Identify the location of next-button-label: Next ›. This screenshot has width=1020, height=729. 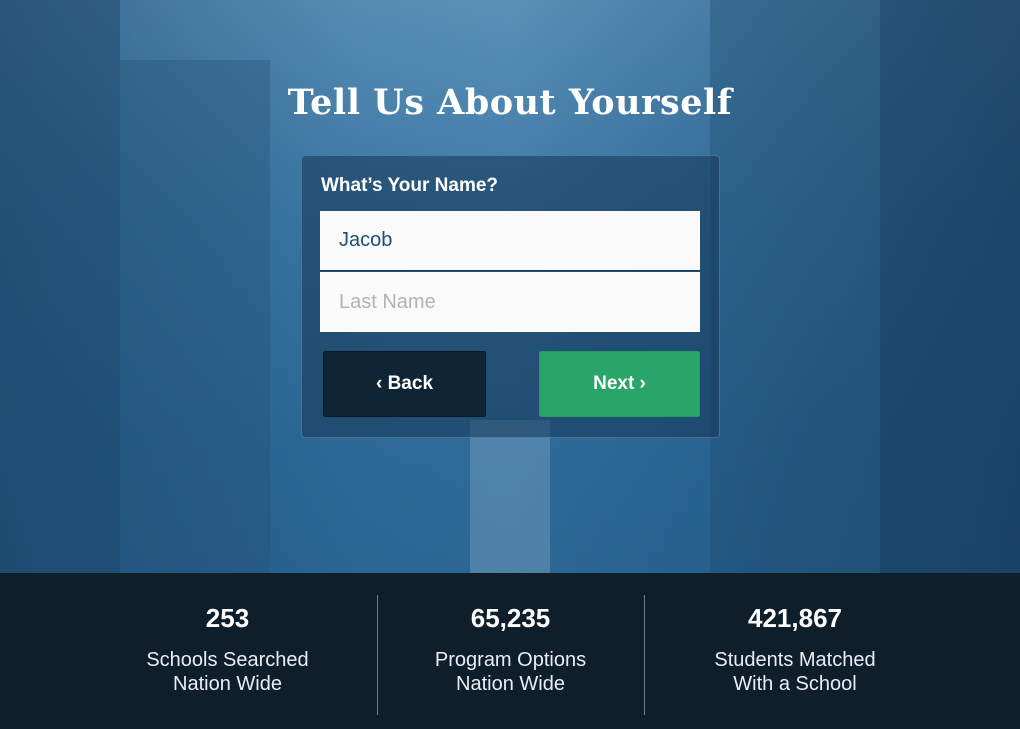
(619, 383).